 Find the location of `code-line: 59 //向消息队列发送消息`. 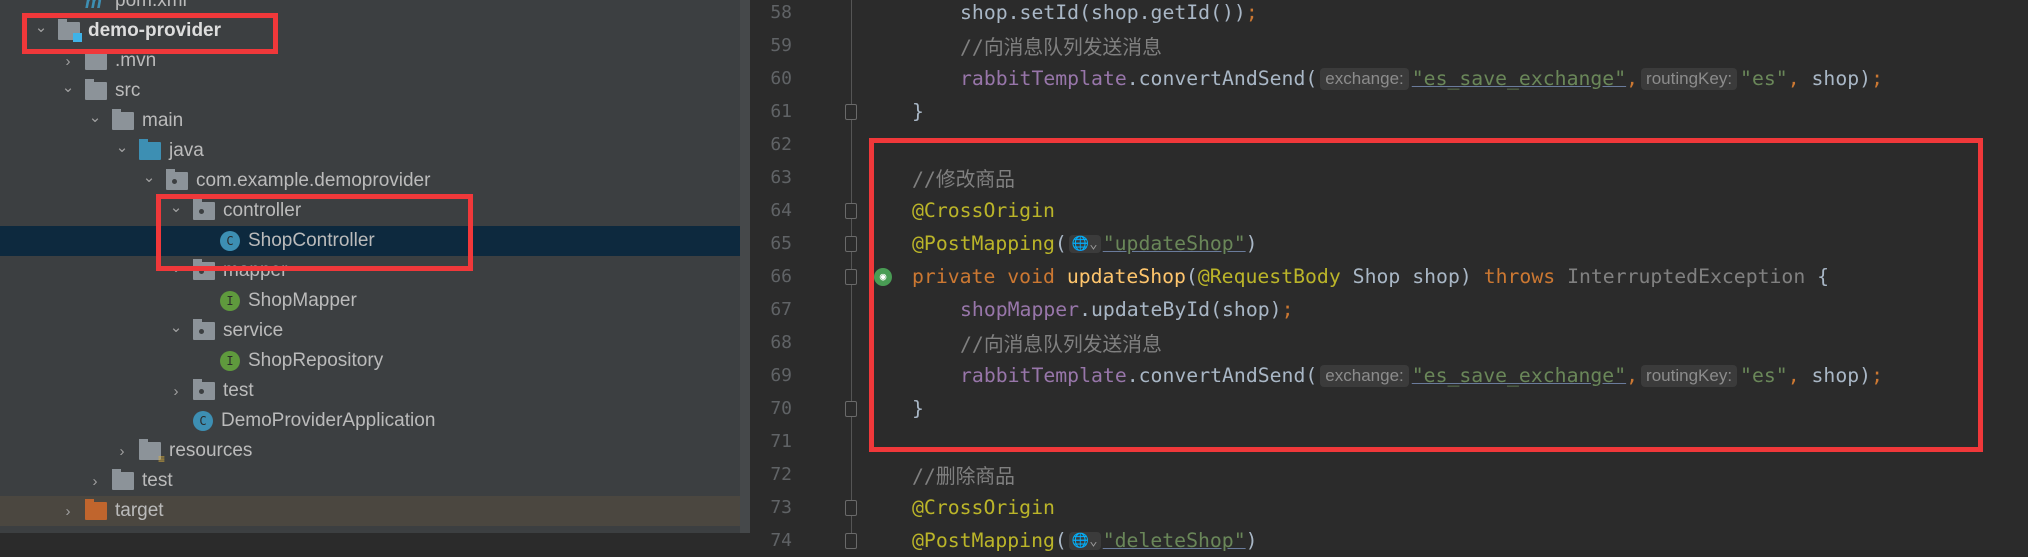

code-line: 59 //向消息队列发送消息 is located at coordinates (1389, 45).